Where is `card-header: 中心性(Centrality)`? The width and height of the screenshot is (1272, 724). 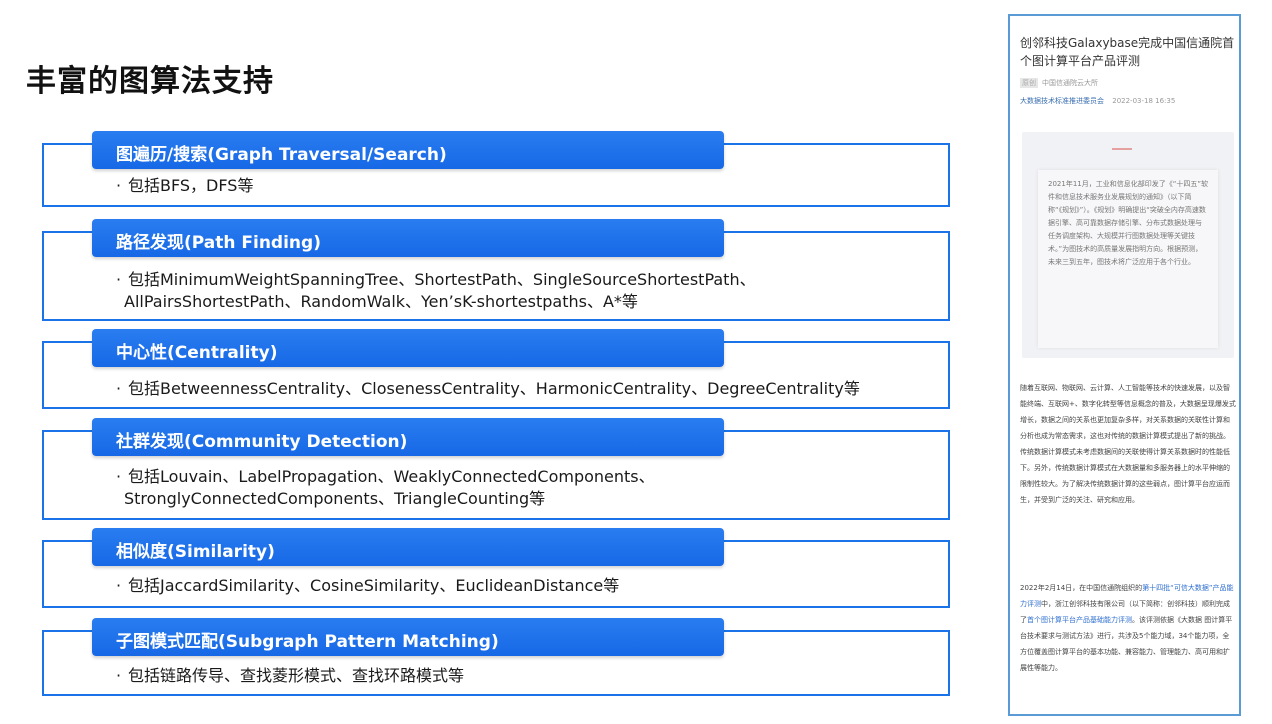
card-header: 中心性(Centrality) is located at coordinates (408, 348).